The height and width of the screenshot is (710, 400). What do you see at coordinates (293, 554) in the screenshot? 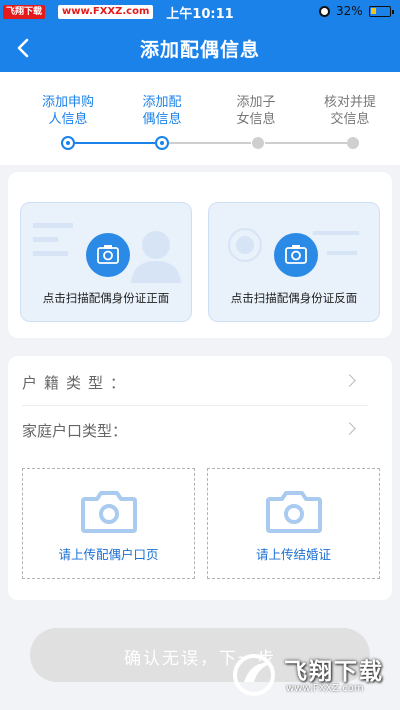
I see `marriage-cert-upload-label: 请上传结婚证` at bounding box center [293, 554].